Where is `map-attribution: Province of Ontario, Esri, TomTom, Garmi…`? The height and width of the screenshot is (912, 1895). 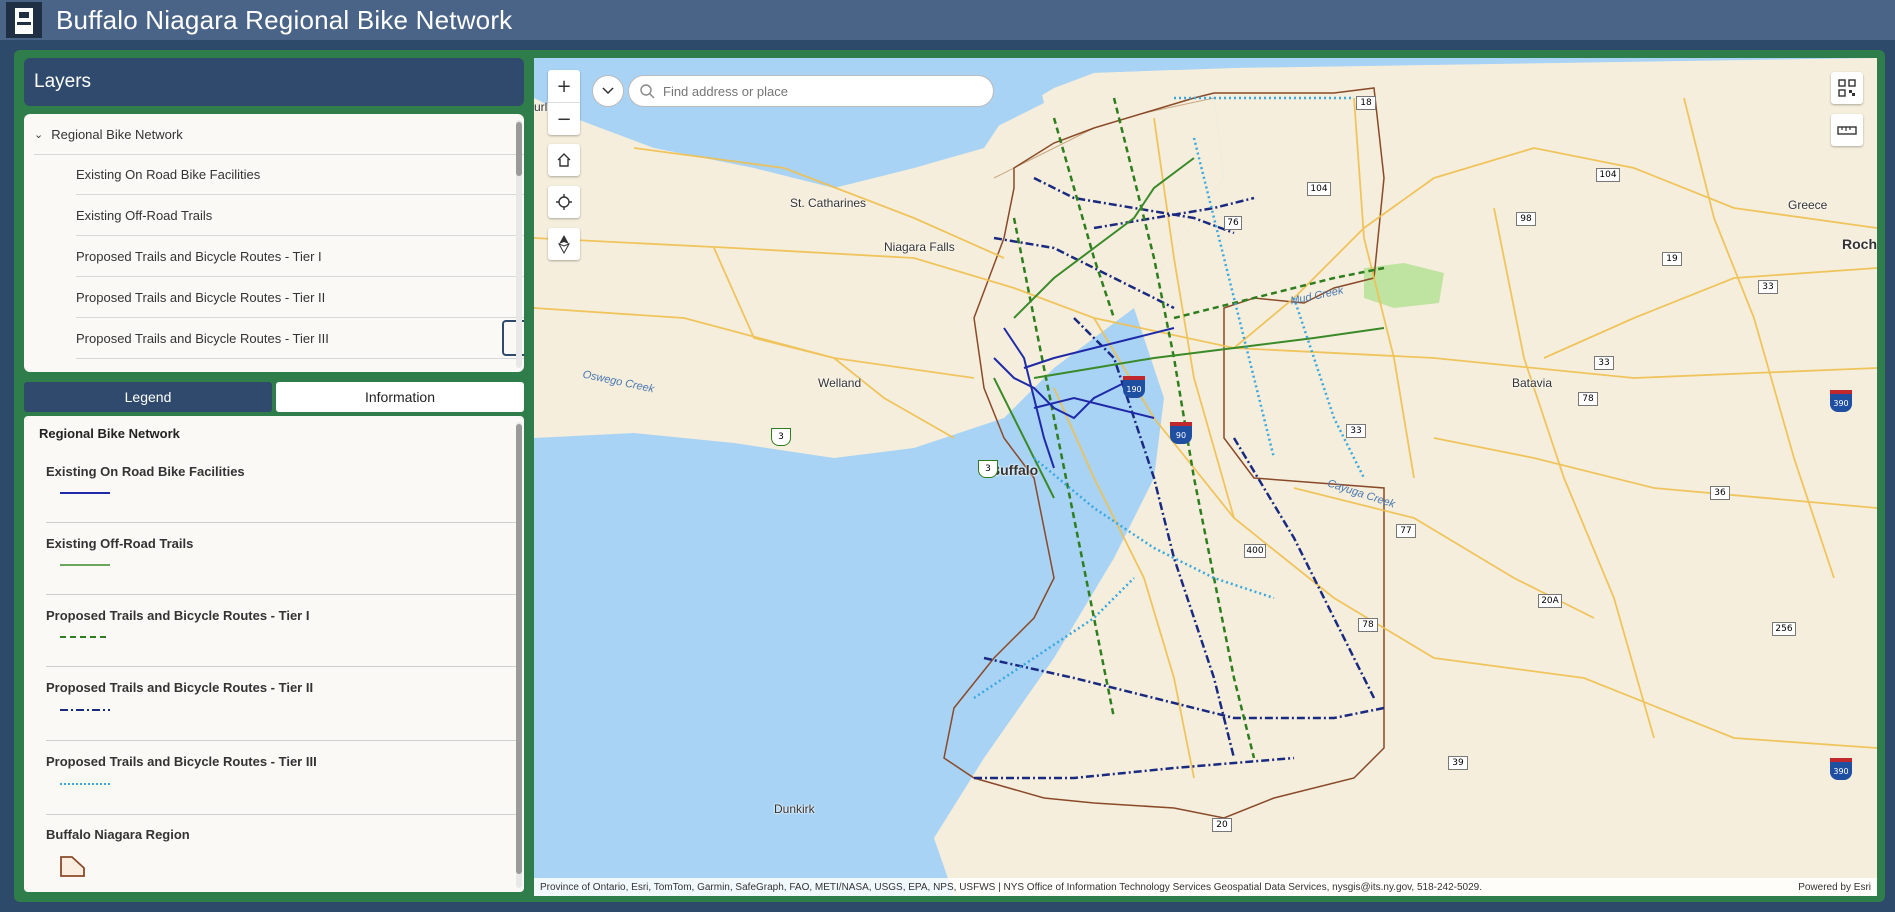
map-attribution: Province of Ontario, Esri, TomTom, Garmi… is located at coordinates (1205, 887).